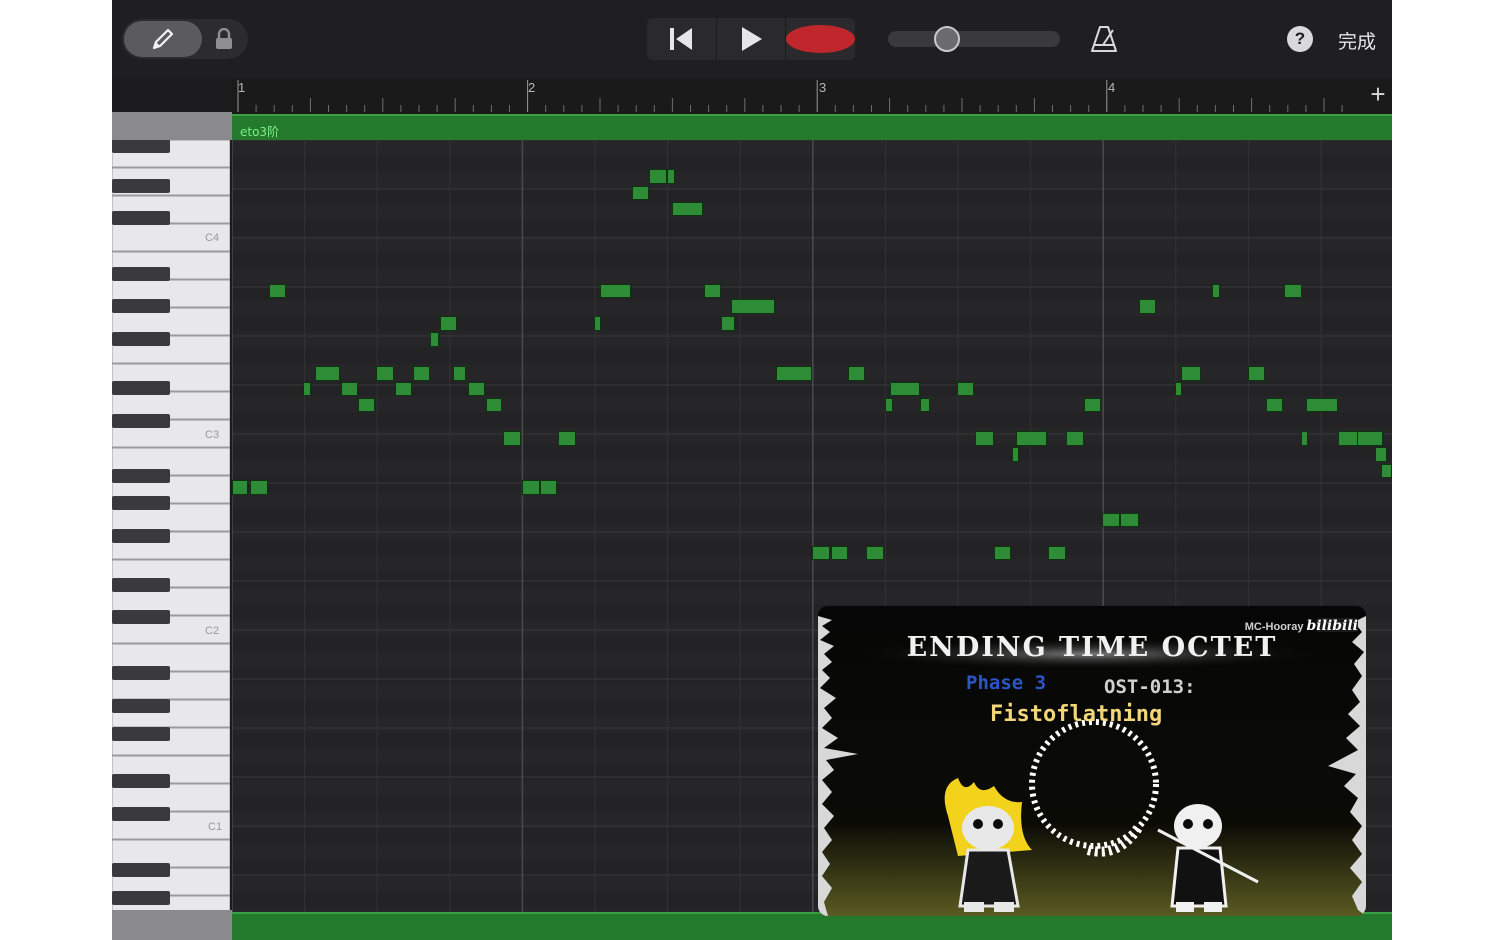  What do you see at coordinates (212, 238) in the screenshot?
I see `octave-label-c4: C4` at bounding box center [212, 238].